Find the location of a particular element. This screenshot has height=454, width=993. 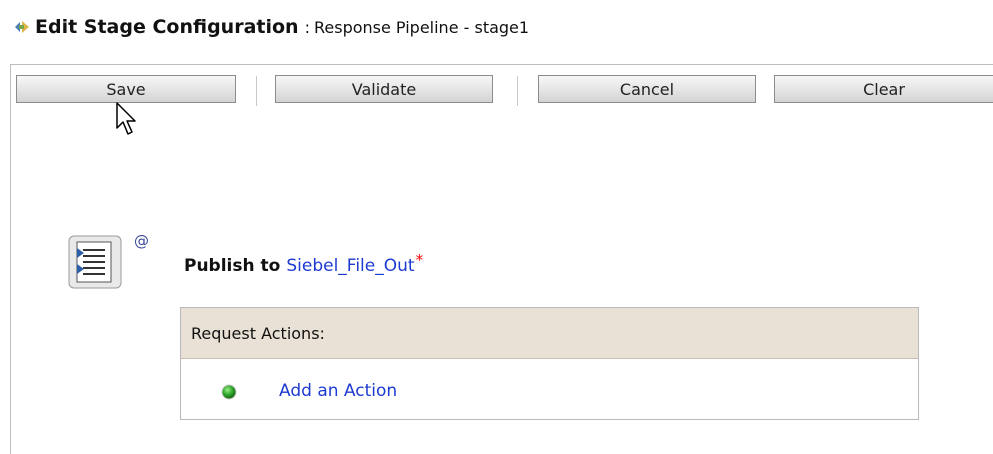

green-dot-icon is located at coordinates (229, 392).